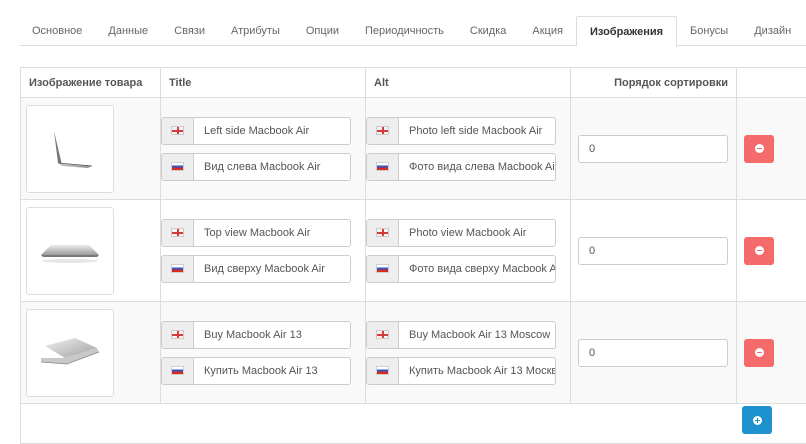 The image size is (806, 444). What do you see at coordinates (256, 371) in the screenshot?
I see `title-input-ru: Купить Macbook Air 13` at bounding box center [256, 371].